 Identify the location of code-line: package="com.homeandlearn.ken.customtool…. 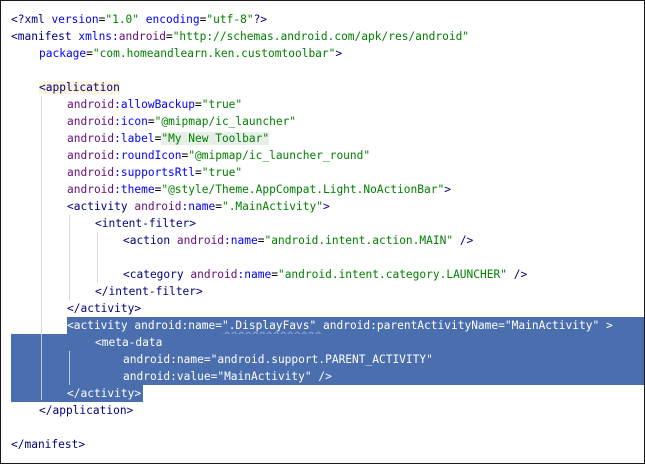
(322, 53).